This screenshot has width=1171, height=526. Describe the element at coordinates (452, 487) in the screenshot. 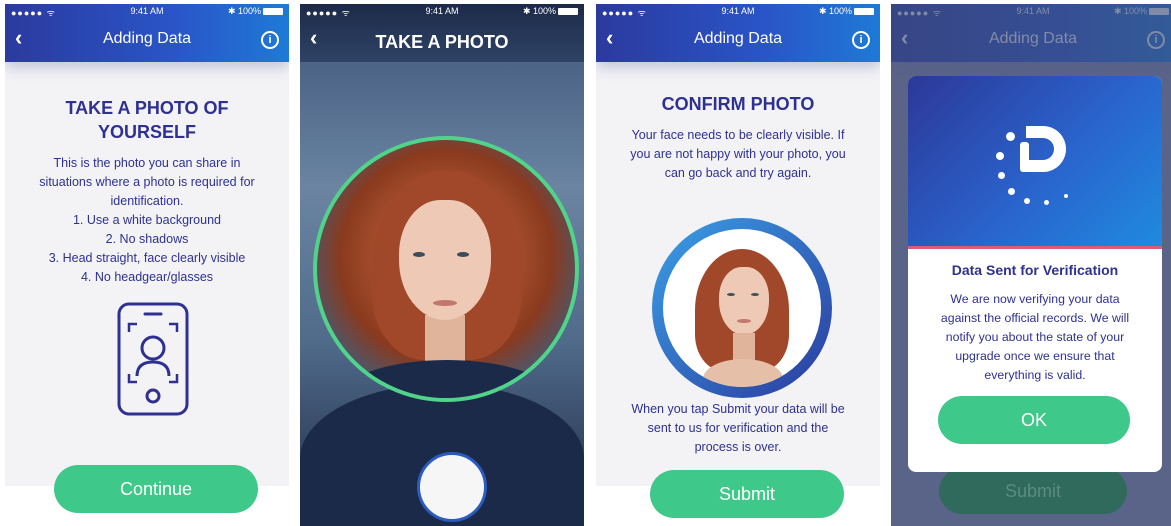

I see `shutter-button` at that location.